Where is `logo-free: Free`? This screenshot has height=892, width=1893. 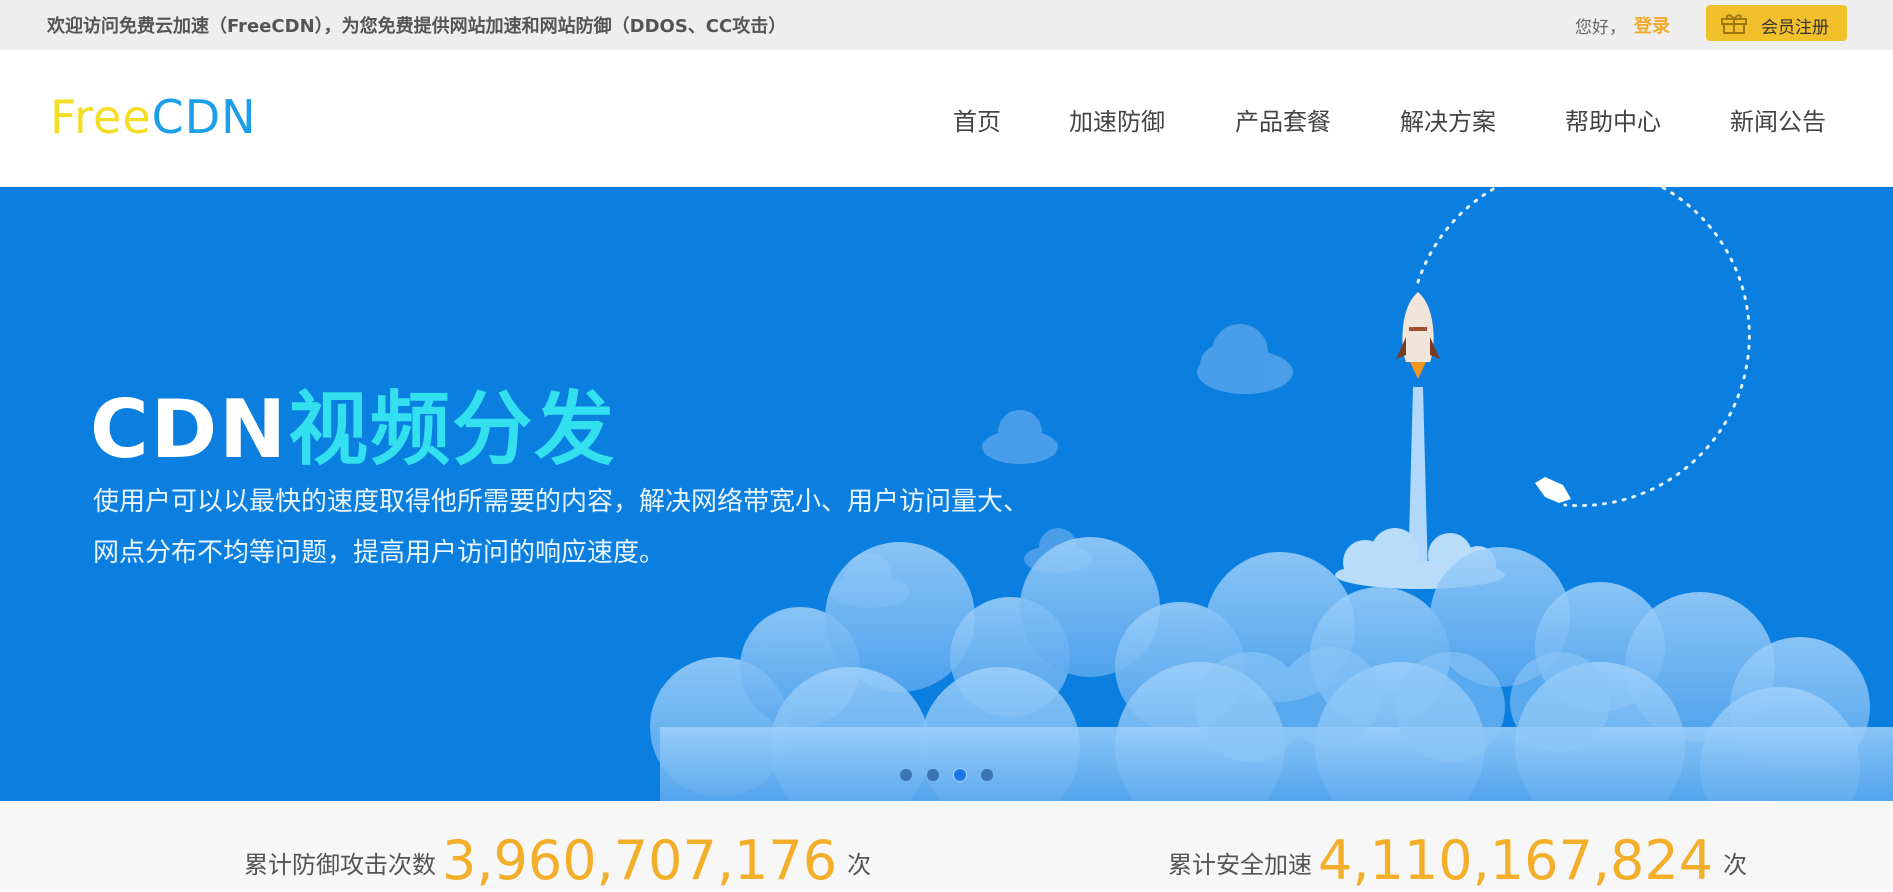
logo-free: Free is located at coordinates (101, 117).